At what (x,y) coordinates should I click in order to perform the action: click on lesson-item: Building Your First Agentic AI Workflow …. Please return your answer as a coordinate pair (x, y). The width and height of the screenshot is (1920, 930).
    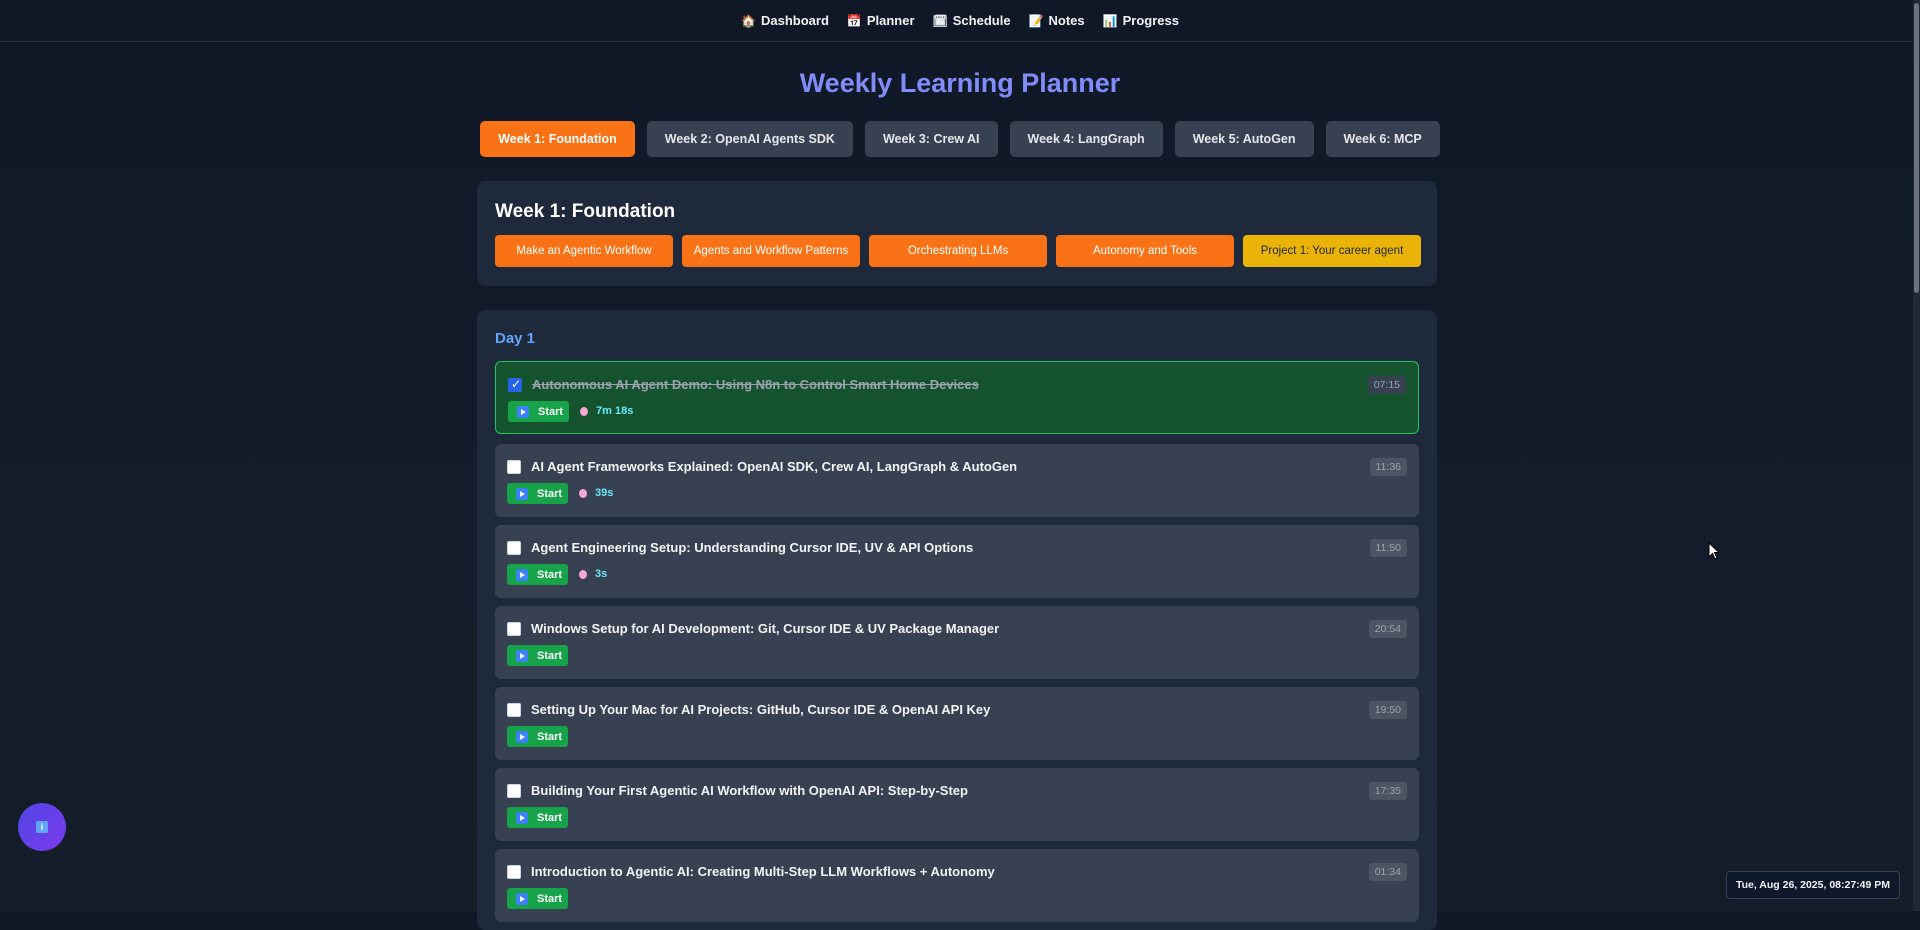
    Looking at the image, I should click on (957, 804).